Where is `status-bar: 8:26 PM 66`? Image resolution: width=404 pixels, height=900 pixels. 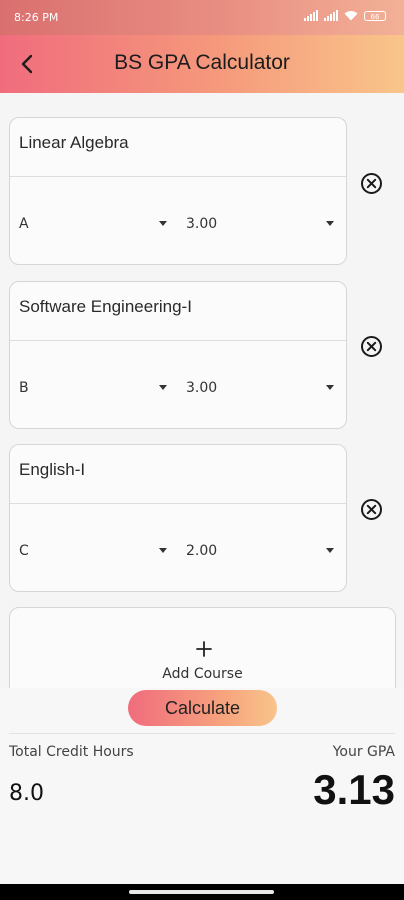 status-bar: 8:26 PM 66 is located at coordinates (202, 17).